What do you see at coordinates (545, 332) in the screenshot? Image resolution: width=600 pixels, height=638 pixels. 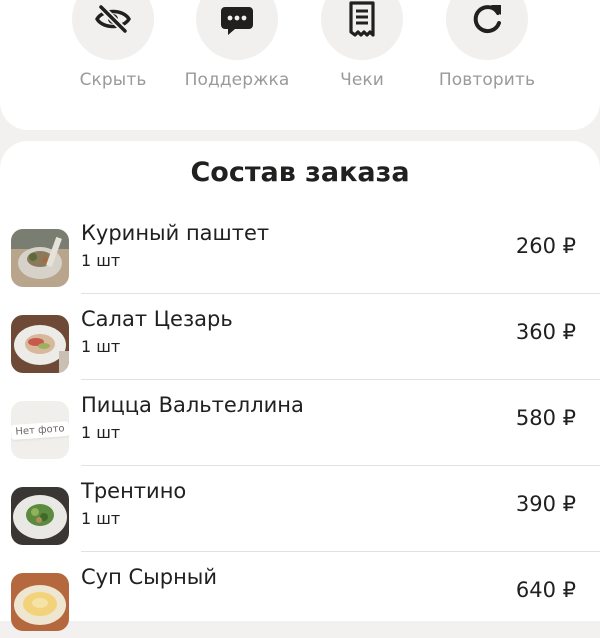 I see `item-price: 360 ₽` at bounding box center [545, 332].